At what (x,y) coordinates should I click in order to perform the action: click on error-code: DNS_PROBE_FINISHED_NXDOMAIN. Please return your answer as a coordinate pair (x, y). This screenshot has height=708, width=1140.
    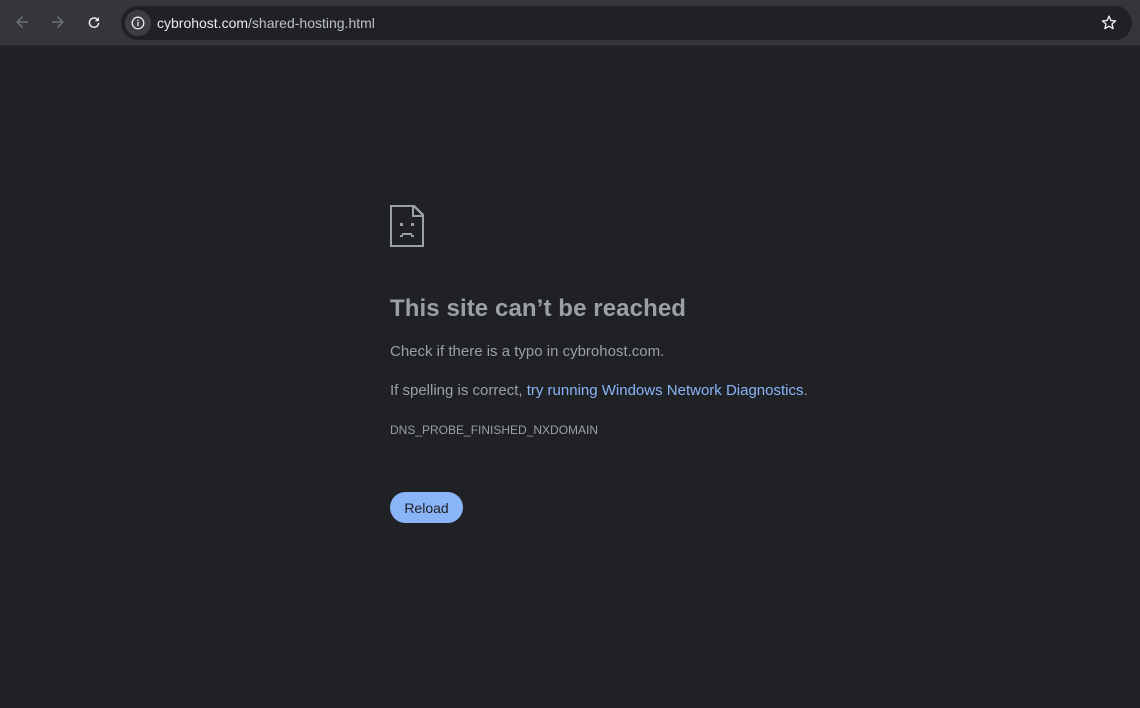
    Looking at the image, I should click on (494, 430).